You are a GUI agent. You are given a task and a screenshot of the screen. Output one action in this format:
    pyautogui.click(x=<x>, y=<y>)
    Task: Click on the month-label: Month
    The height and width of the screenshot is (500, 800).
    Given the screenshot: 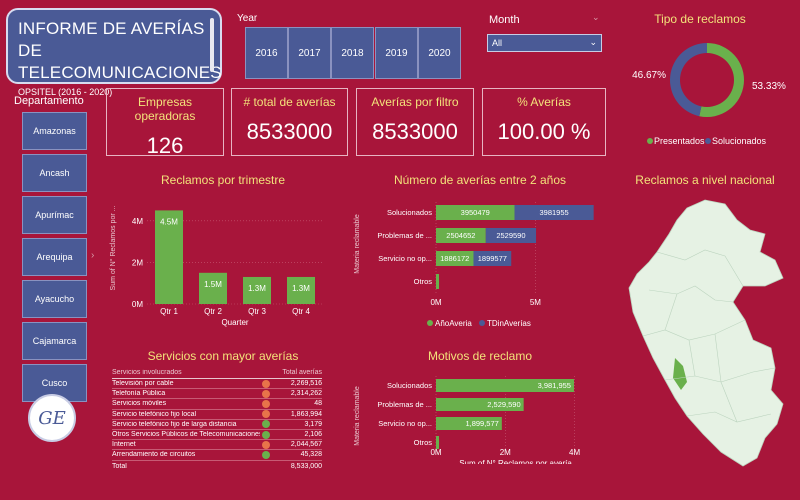 What is the action you would take?
    pyautogui.click(x=504, y=20)
    